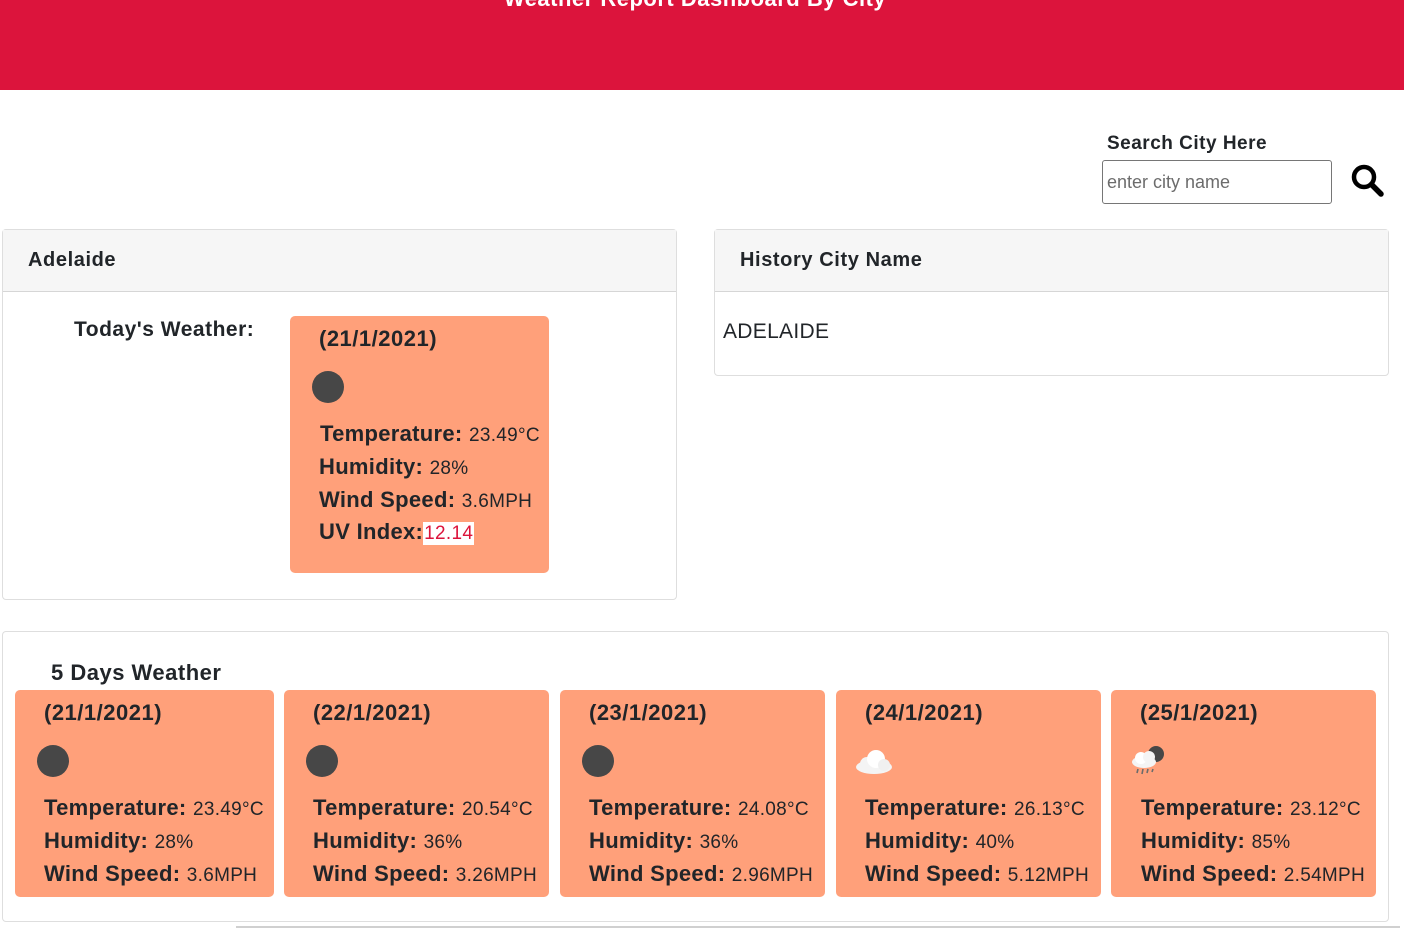 Image resolution: width=1404 pixels, height=928 pixels. I want to click on today-wind-speed: Wind Speed: 3.6MPH, so click(426, 499).